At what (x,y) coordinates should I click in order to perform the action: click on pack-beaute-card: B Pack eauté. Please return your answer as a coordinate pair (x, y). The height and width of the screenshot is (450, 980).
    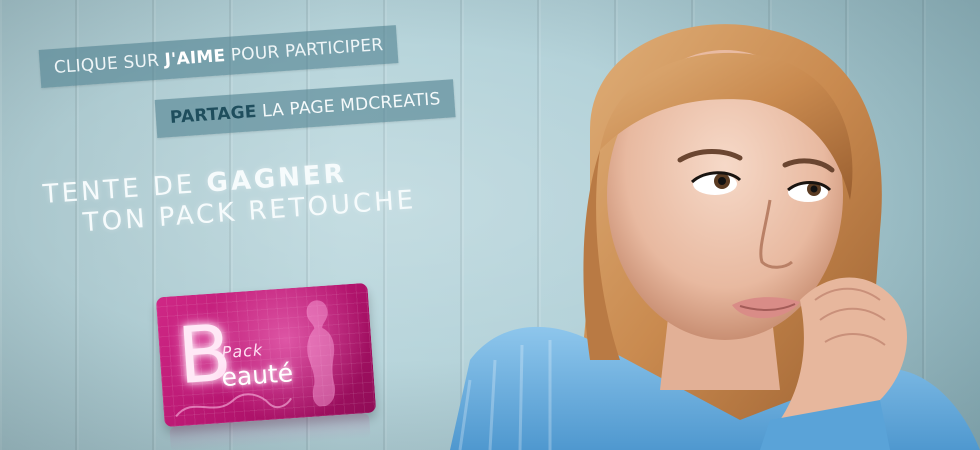
    Looking at the image, I should click on (266, 355).